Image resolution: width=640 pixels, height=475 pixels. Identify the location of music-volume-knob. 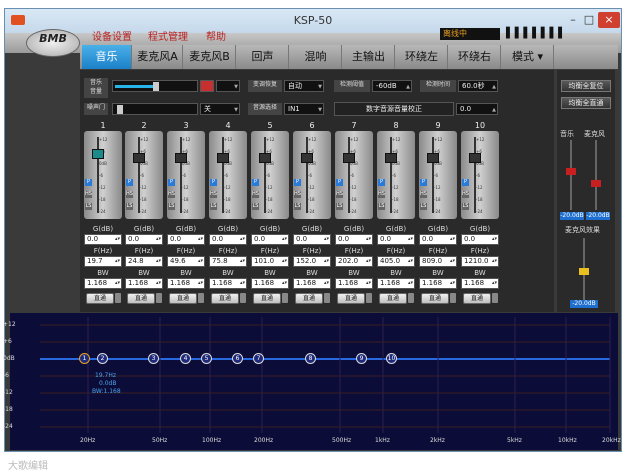
(155, 86).